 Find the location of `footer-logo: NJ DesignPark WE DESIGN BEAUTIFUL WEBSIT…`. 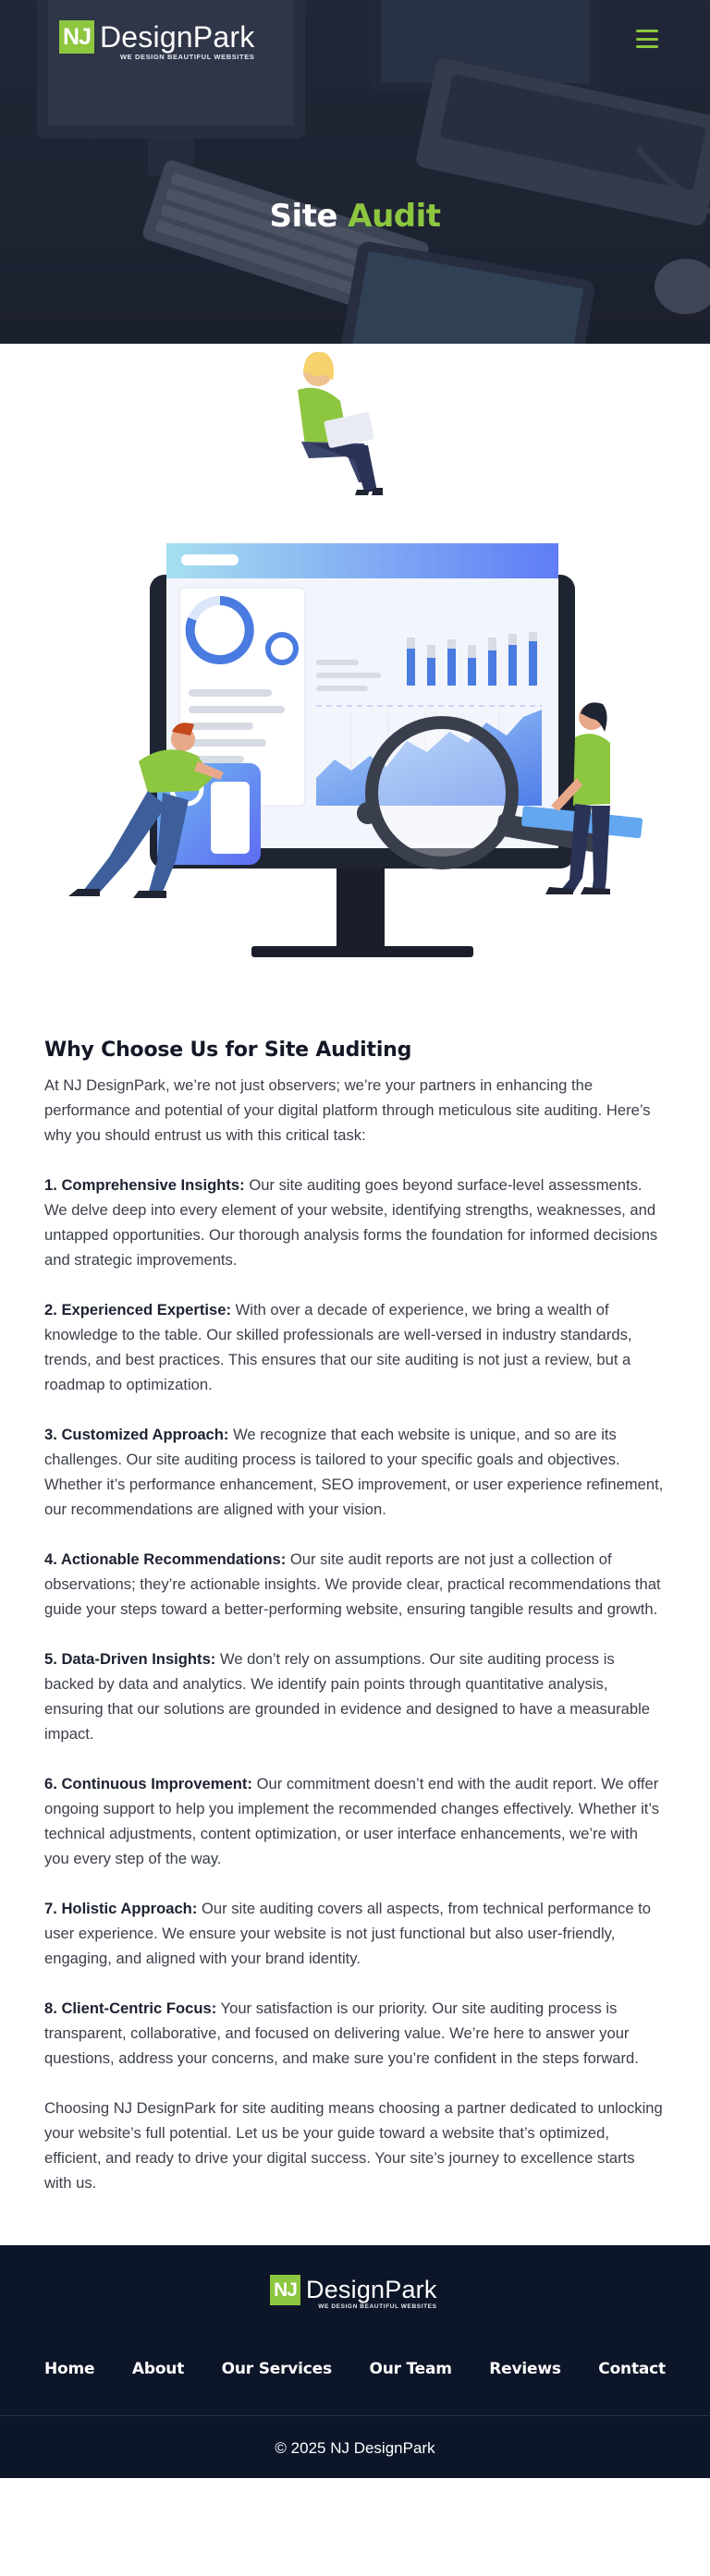

footer-logo: NJ DesignPark WE DESIGN BEAUTIFUL WEBSIT… is located at coordinates (353, 2292).